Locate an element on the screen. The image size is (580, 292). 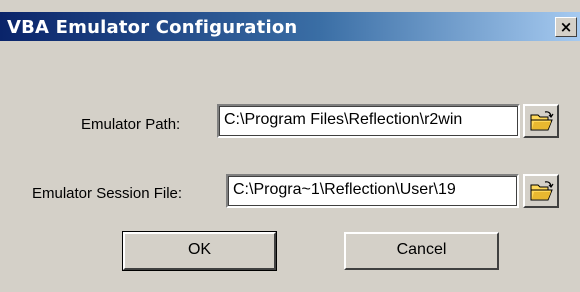
session-file-input: C:\Progra~1\Reflection\User\19 is located at coordinates (372, 191).